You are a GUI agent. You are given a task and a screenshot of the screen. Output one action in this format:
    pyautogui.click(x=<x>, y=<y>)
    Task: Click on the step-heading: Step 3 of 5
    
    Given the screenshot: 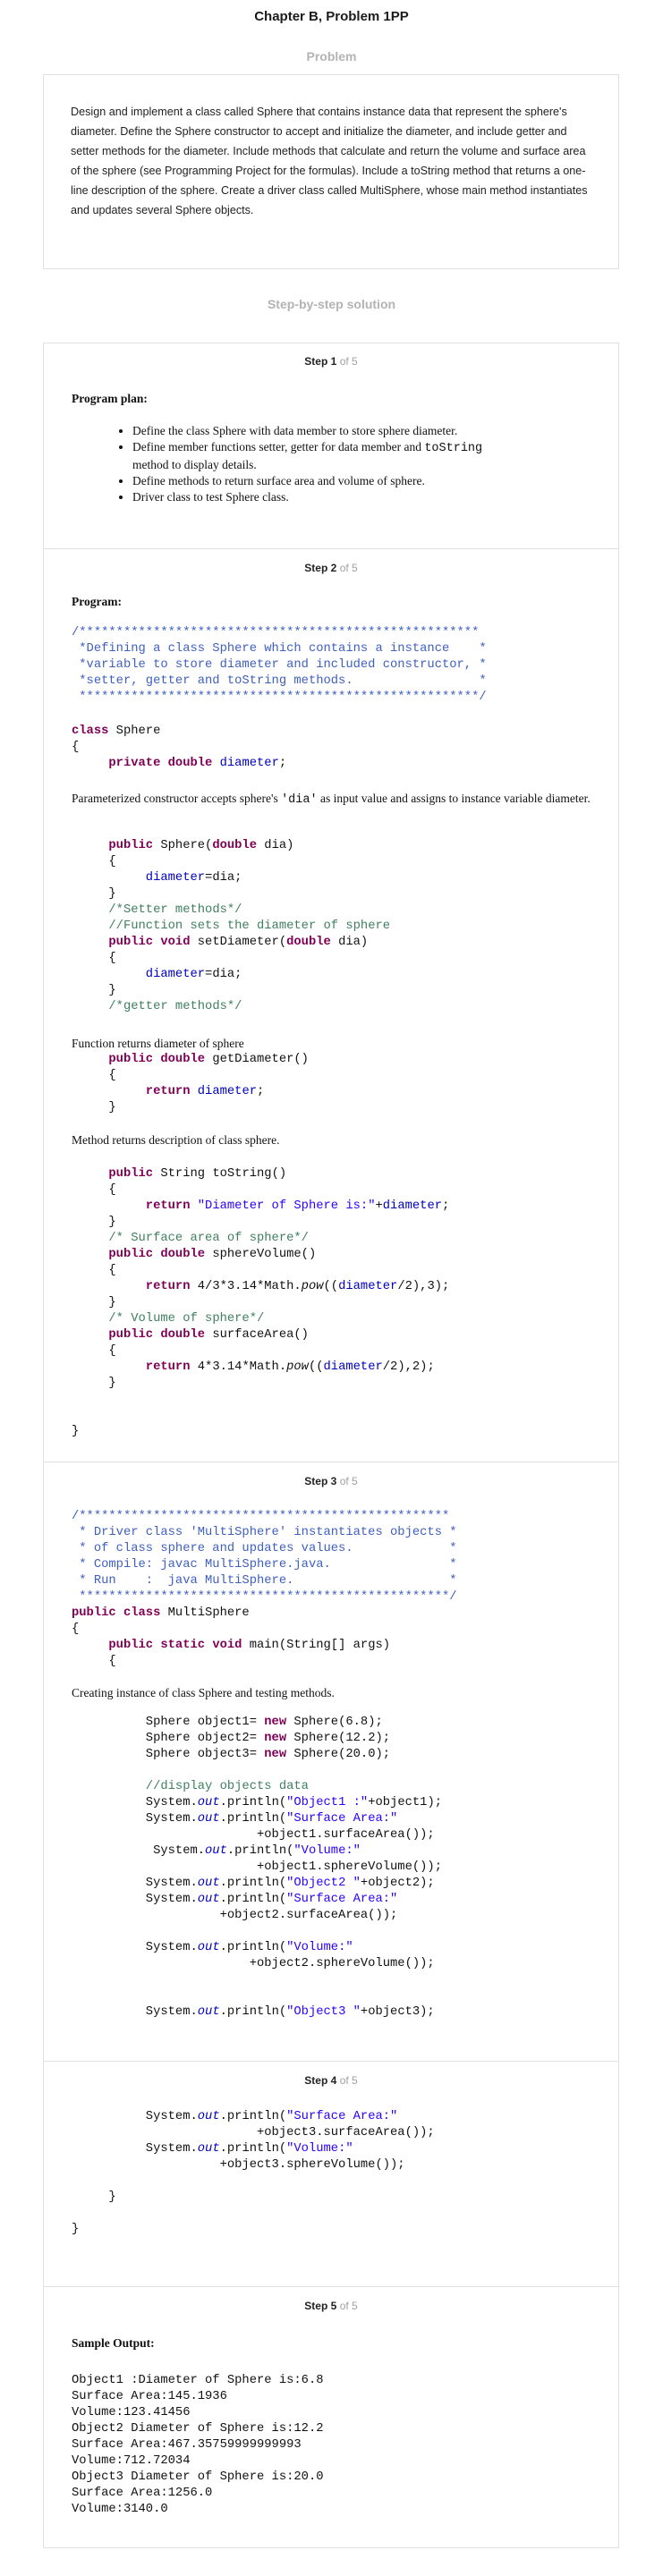 What is the action you would take?
    pyautogui.click(x=331, y=1481)
    